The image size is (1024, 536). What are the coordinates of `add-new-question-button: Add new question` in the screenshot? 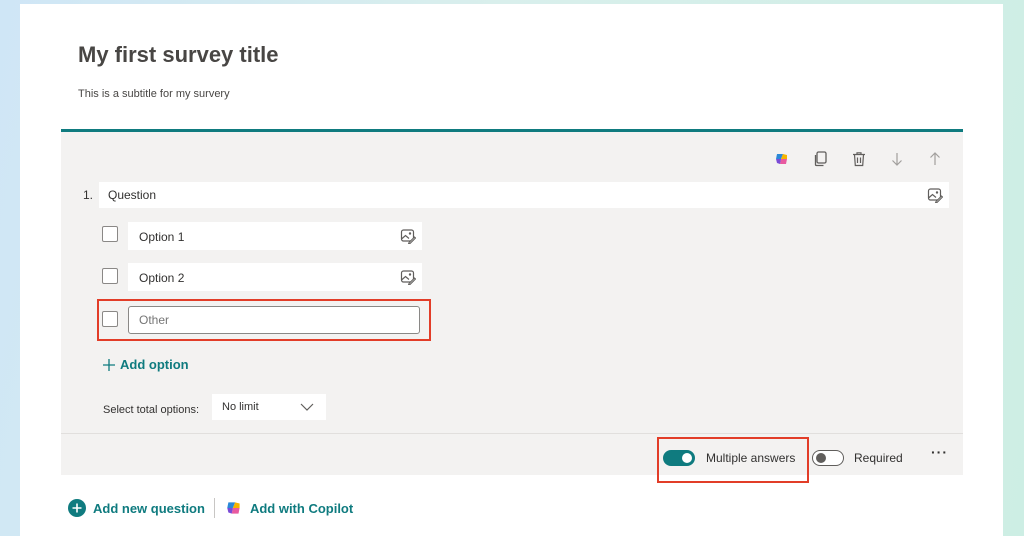 It's located at (136, 508).